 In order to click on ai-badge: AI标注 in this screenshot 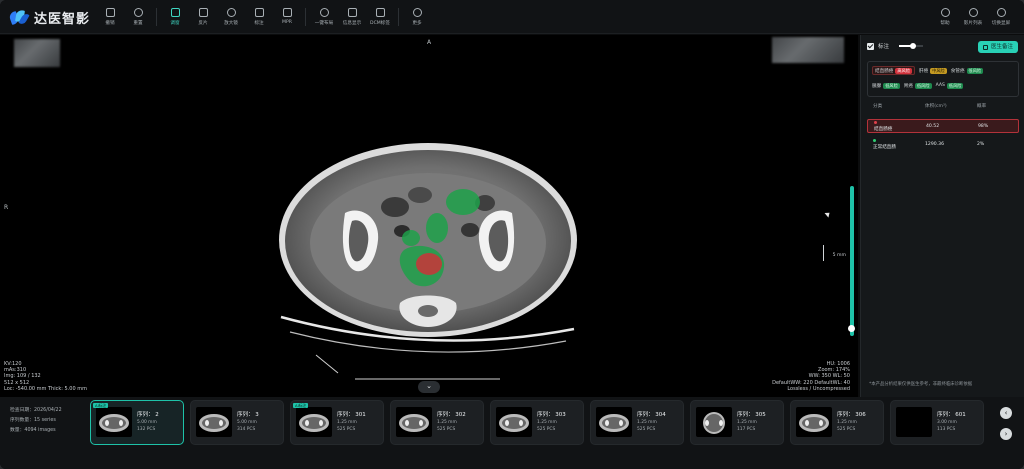, I will do `click(101, 405)`.